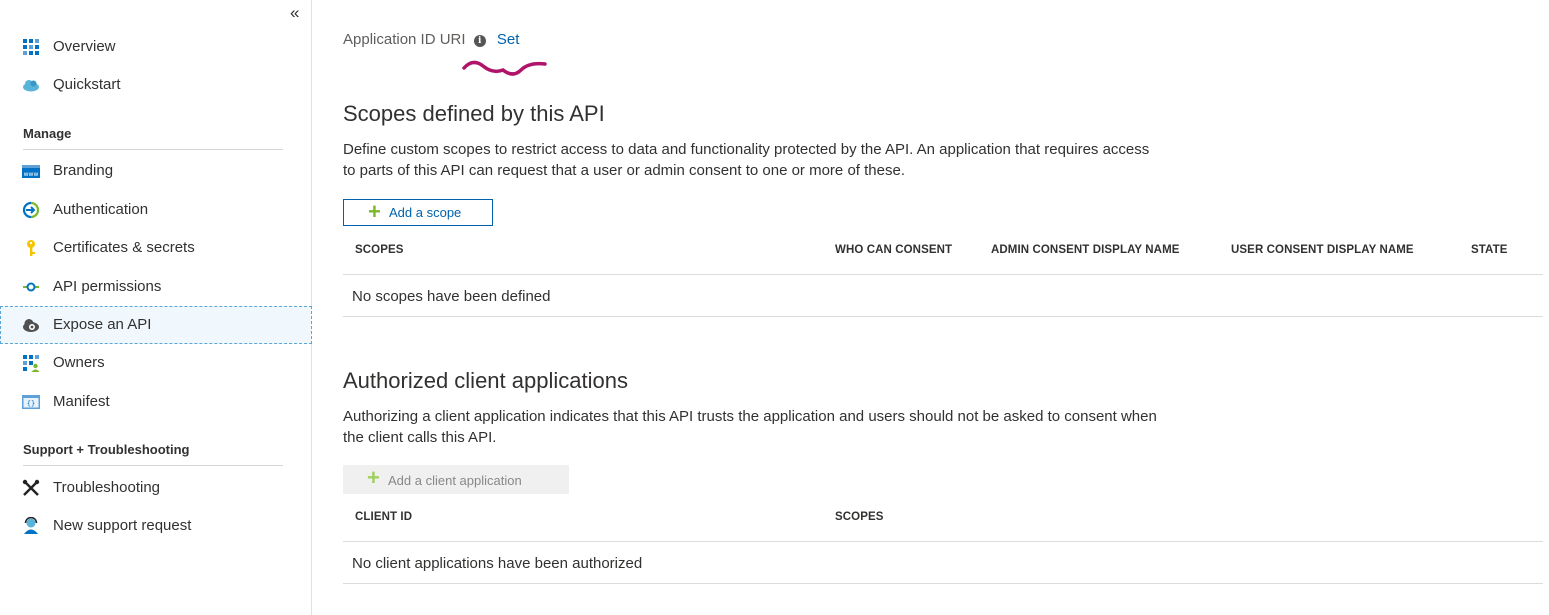 Image resolution: width=1549 pixels, height=615 pixels. I want to click on add-scope-label: Add a scope, so click(425, 212).